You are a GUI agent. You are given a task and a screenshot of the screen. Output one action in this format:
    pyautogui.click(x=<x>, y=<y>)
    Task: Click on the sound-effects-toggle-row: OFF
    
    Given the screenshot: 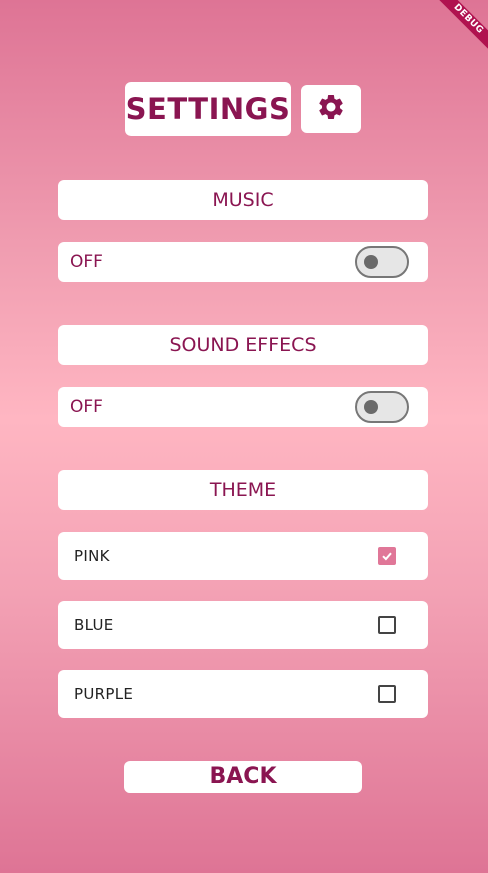 What is the action you would take?
    pyautogui.click(x=243, y=407)
    